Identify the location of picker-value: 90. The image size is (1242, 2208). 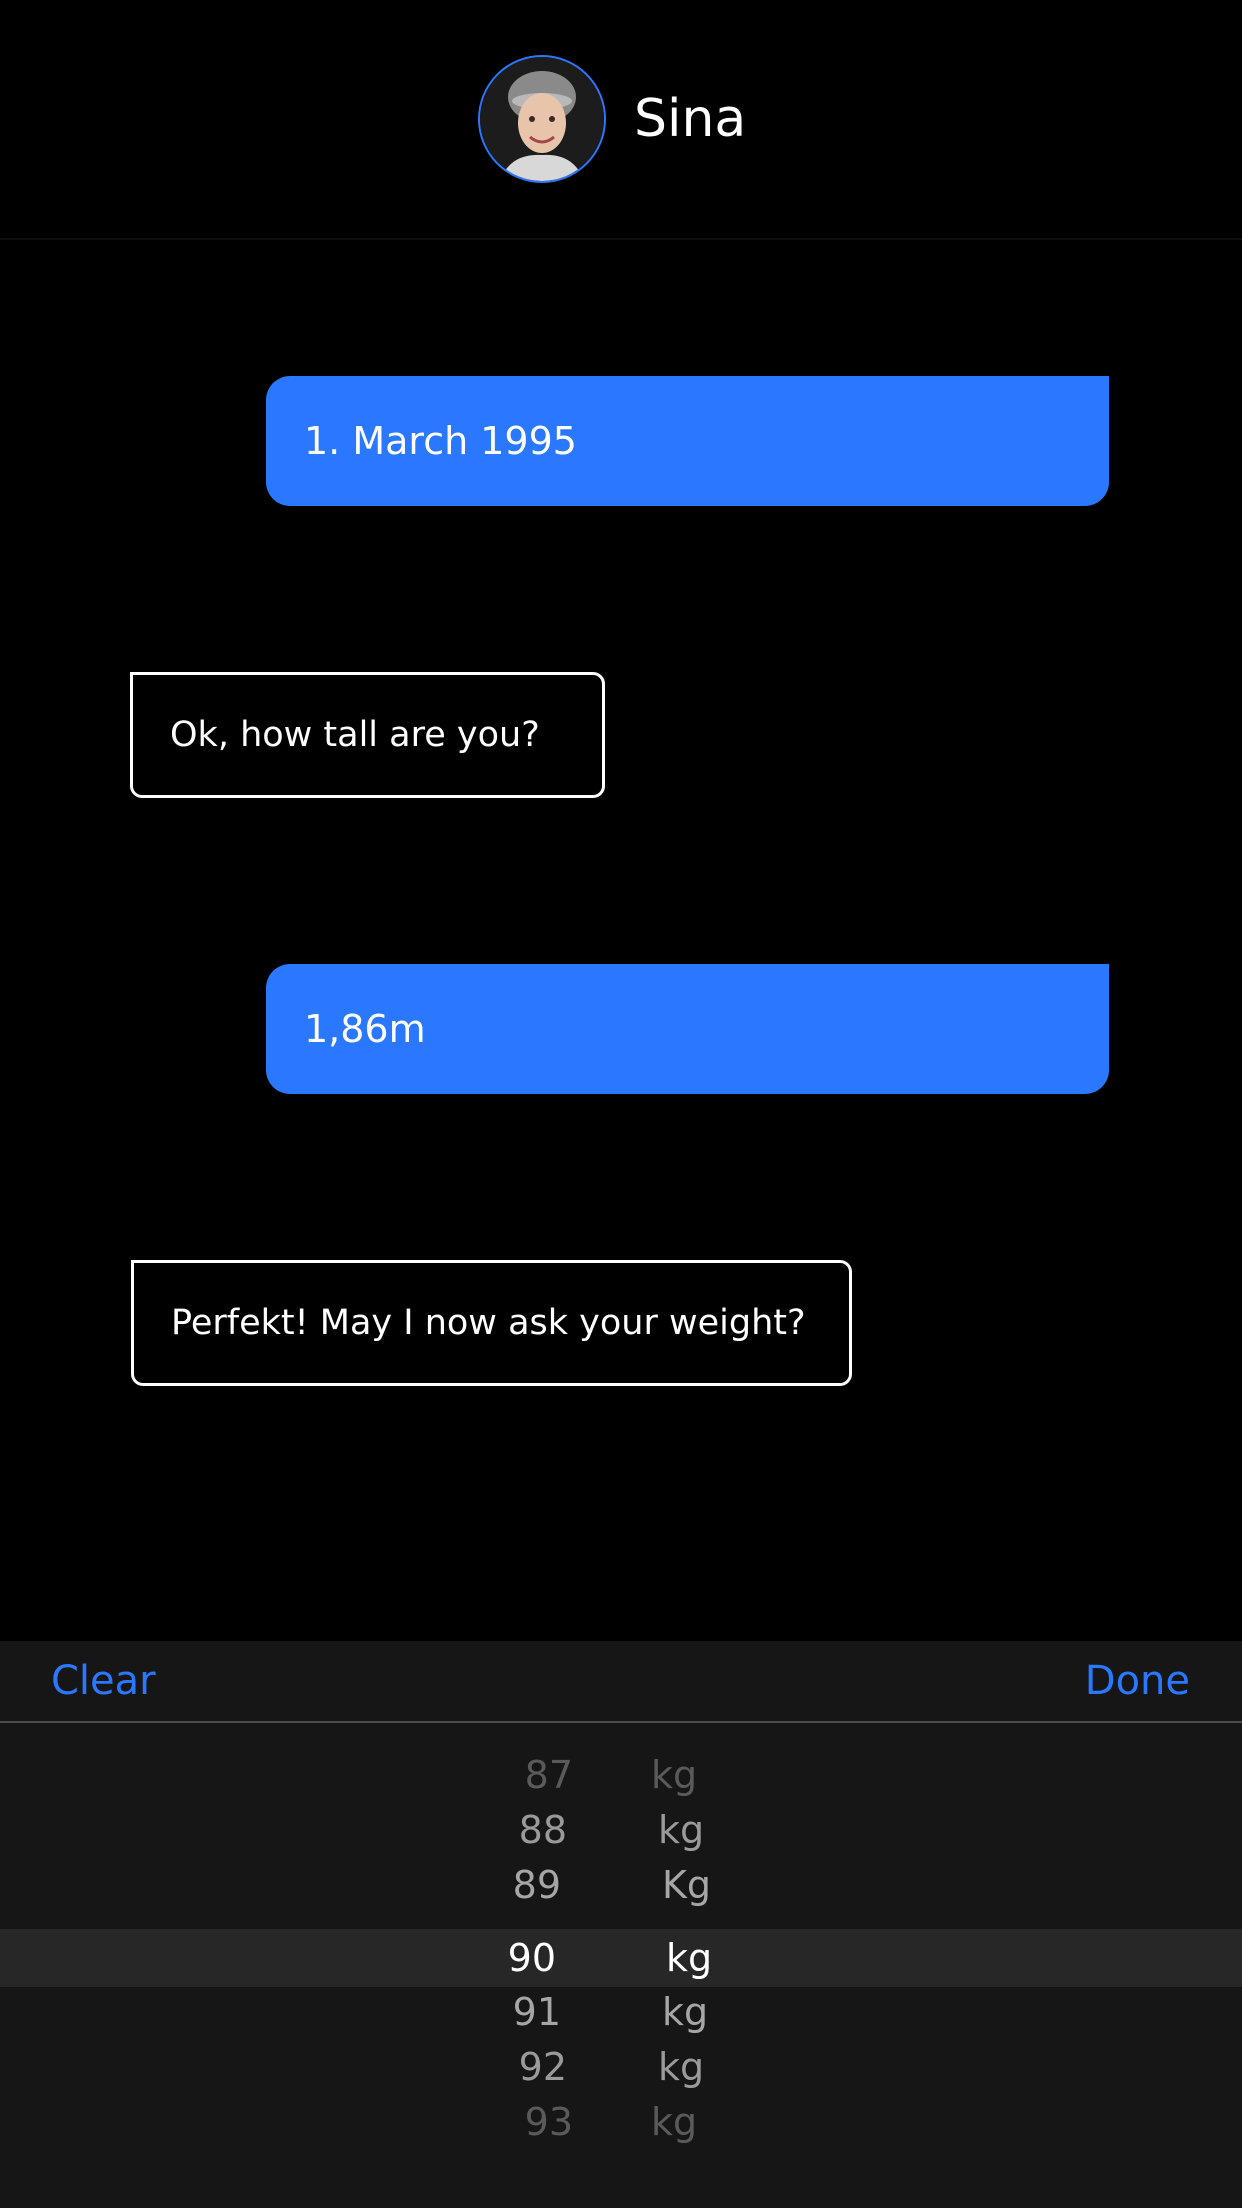
(531, 1958).